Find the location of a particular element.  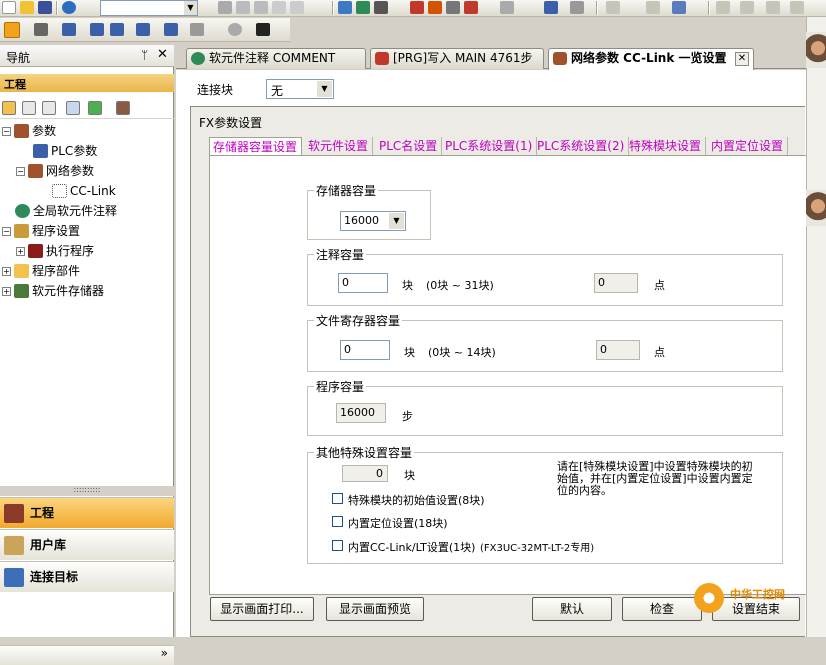

write-plc-icon is located at coordinates (417, 7).